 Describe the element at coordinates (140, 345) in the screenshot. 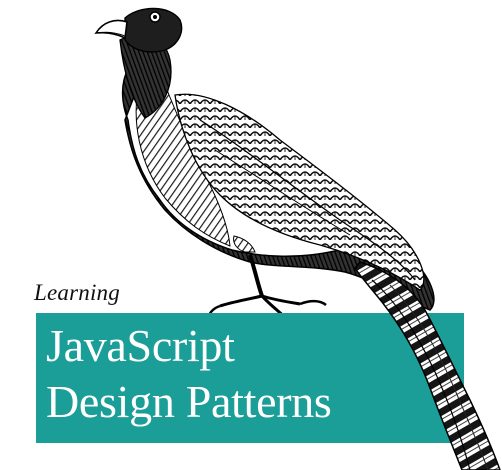

I see `book-title-line-1: JavaScript` at that location.